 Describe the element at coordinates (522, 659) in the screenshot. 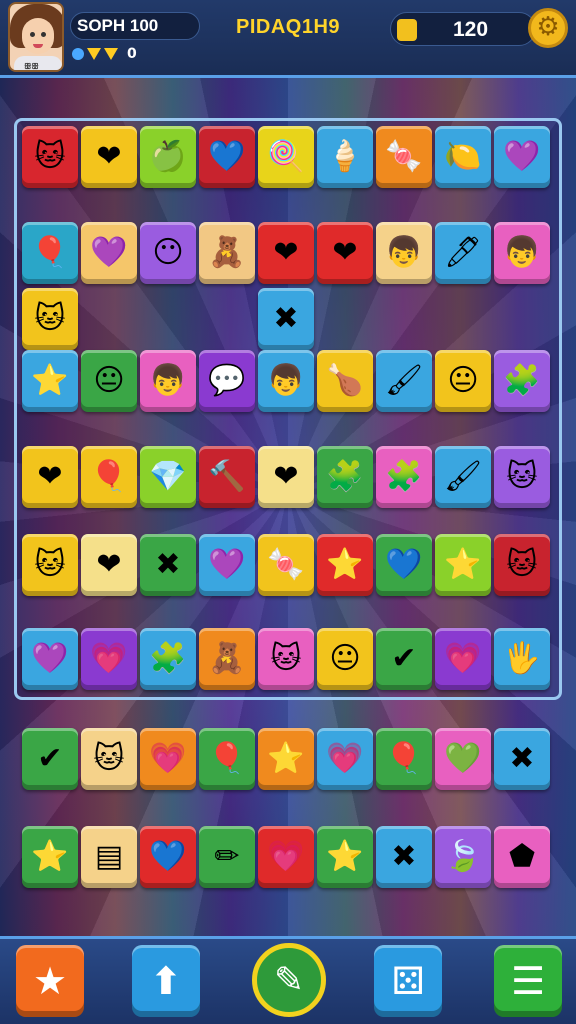

I see `game-tile: 🖐` at that location.